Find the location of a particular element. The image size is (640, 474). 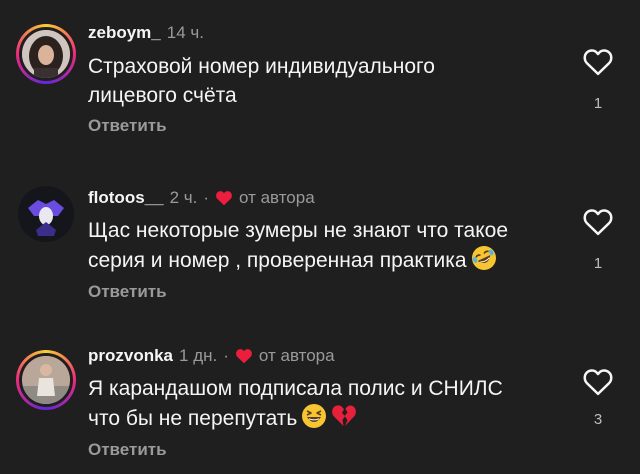

timestamp: 1 дн. is located at coordinates (198, 355).